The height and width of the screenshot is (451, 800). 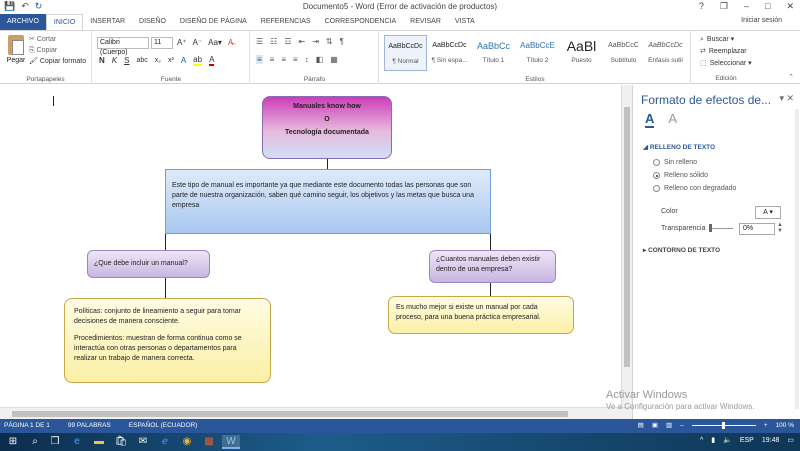 What do you see at coordinates (747, 440) in the screenshot?
I see `keyboard-language: ESP` at bounding box center [747, 440].